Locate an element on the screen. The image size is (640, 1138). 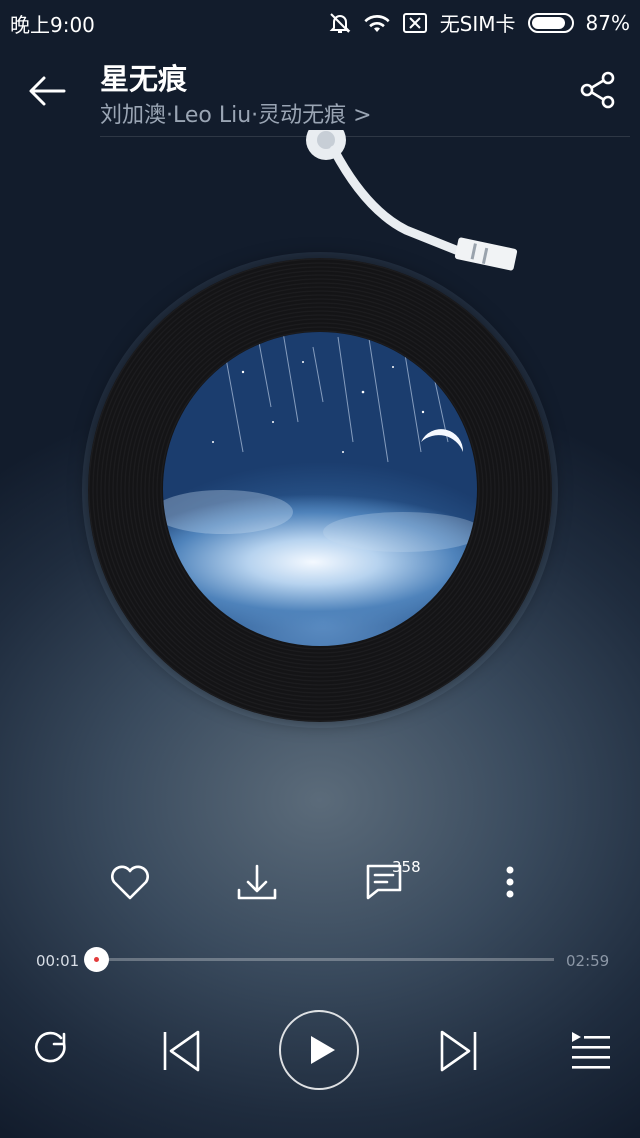
download-icon is located at coordinates (257, 882).